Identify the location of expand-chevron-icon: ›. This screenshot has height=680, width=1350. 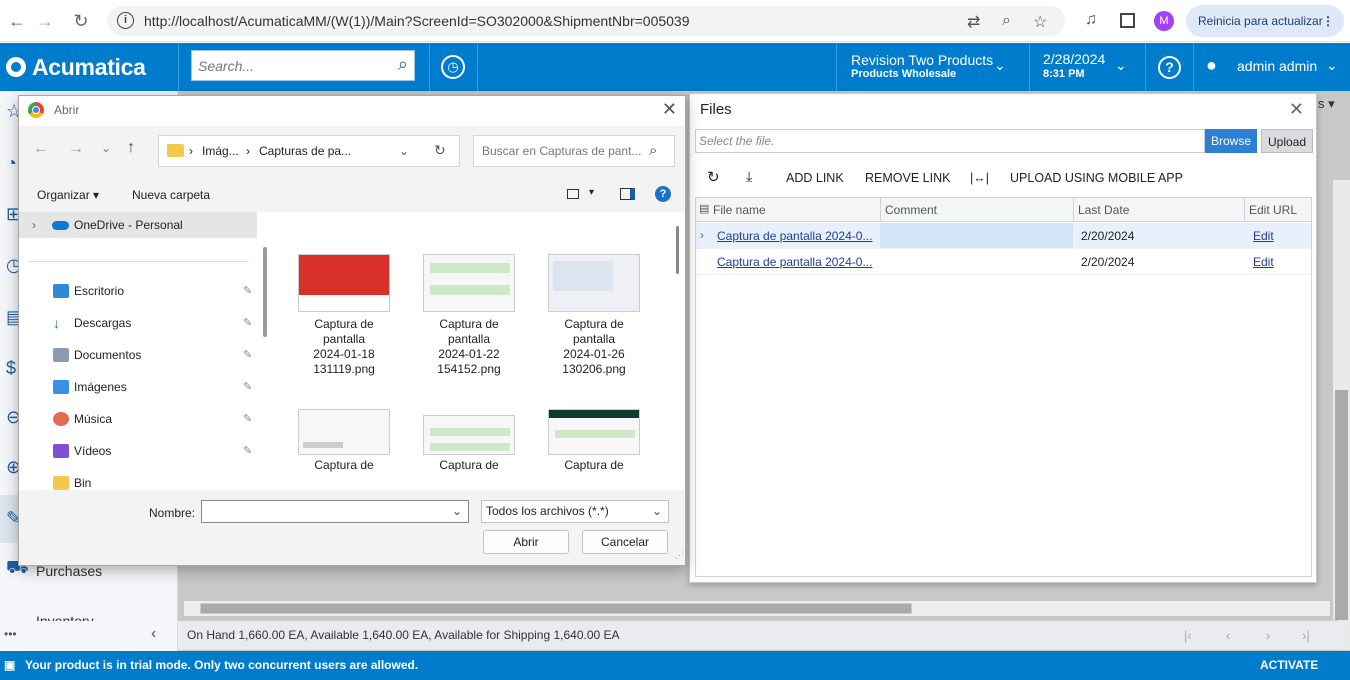
(34, 225).